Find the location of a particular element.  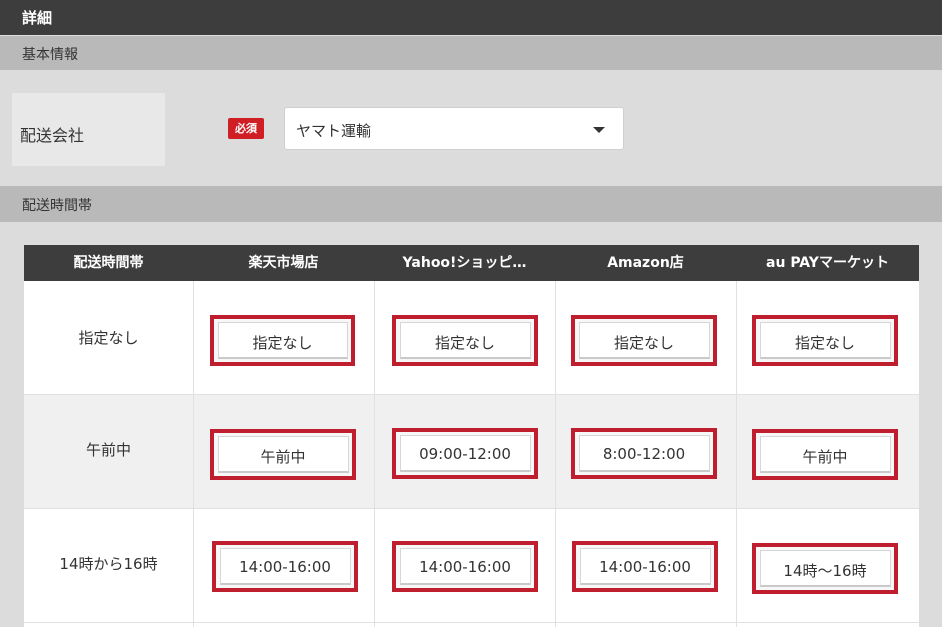

column-header-rakuten: 楽天市場店 is located at coordinates (283, 263).